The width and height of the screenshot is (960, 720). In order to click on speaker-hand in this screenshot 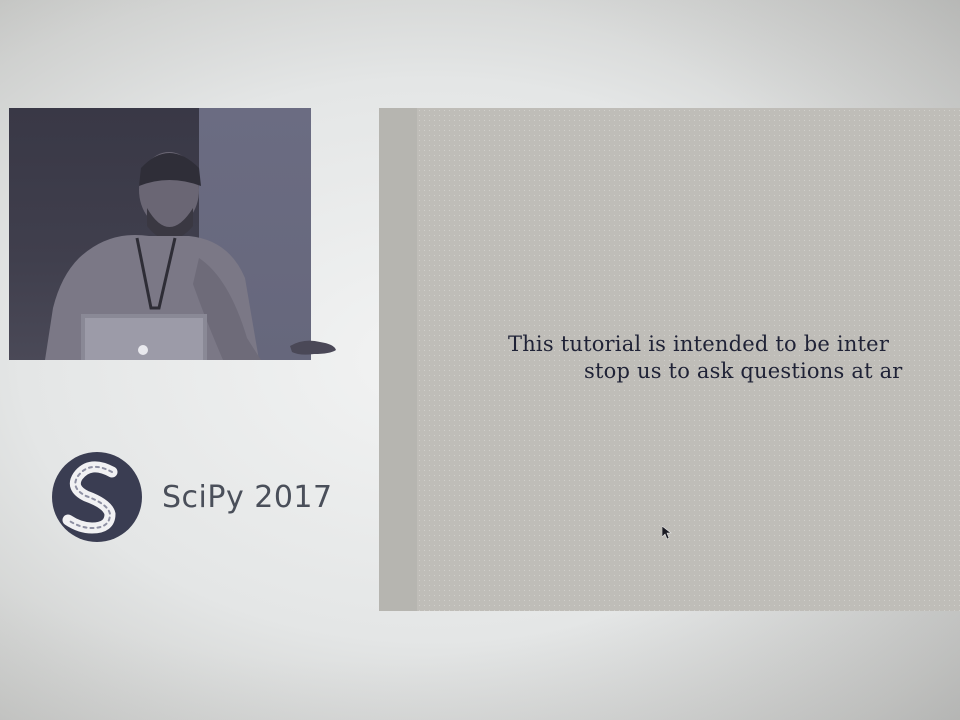, I will do `click(313, 347)`.